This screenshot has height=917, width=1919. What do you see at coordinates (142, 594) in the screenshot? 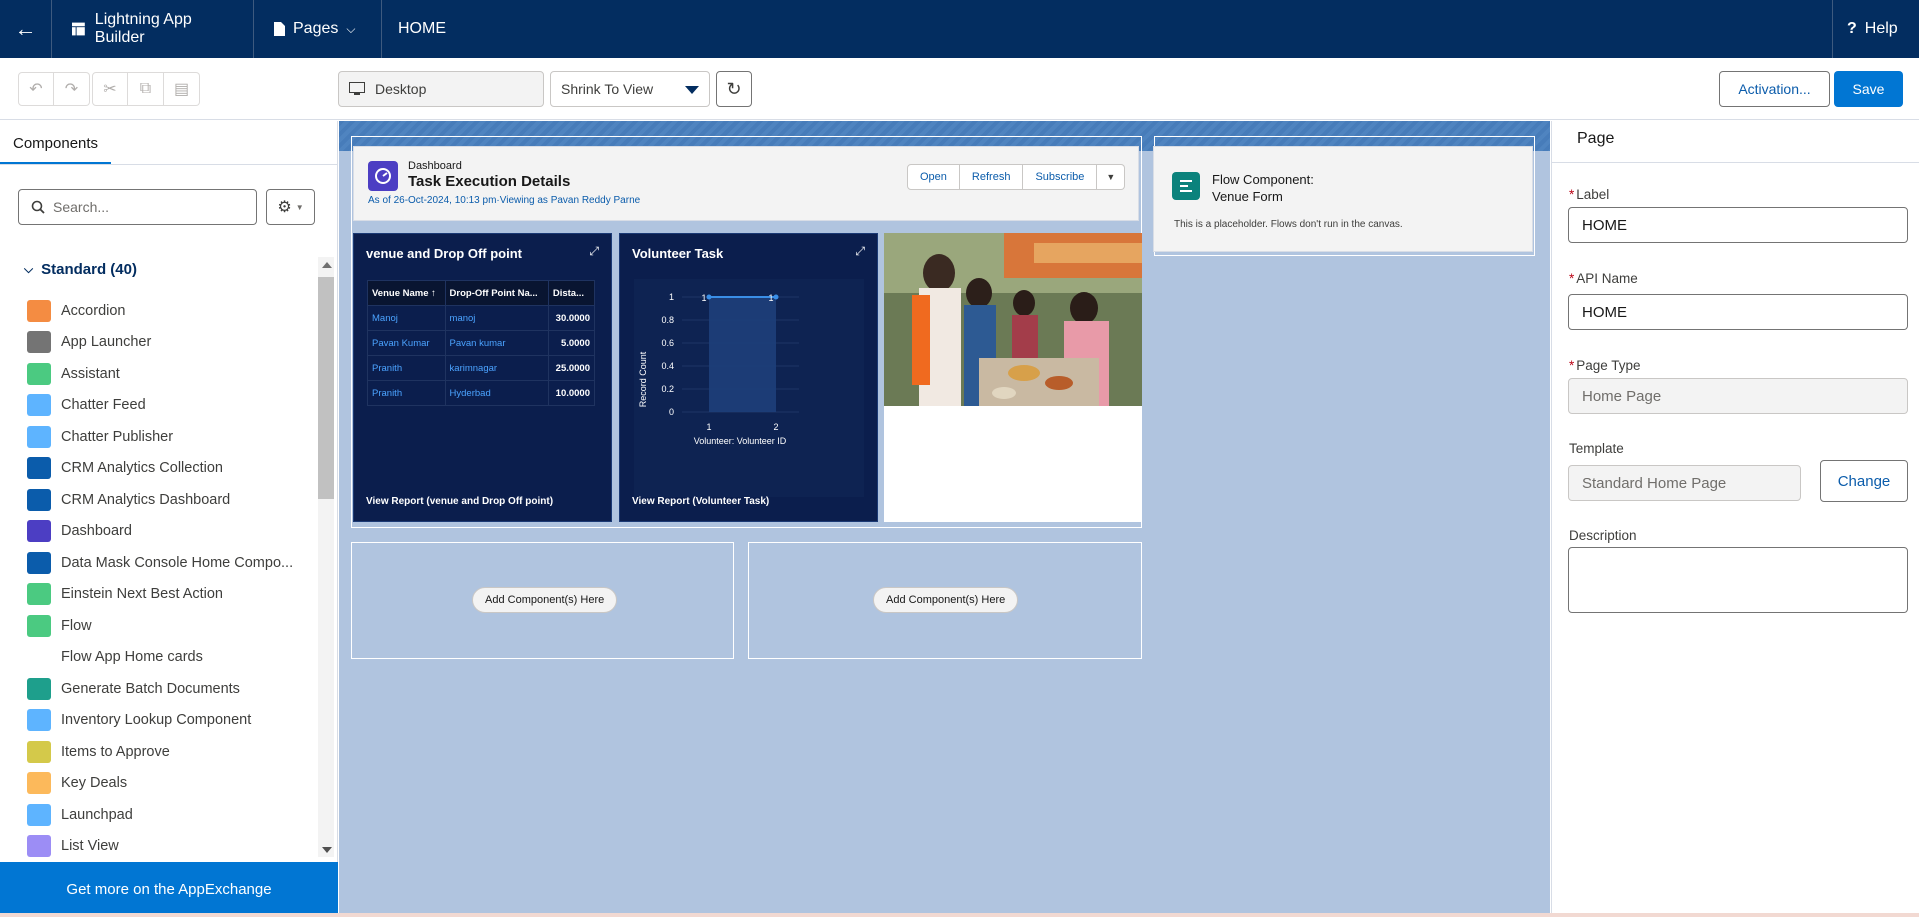
I see `component-label: Einstein Next Best Action` at bounding box center [142, 594].